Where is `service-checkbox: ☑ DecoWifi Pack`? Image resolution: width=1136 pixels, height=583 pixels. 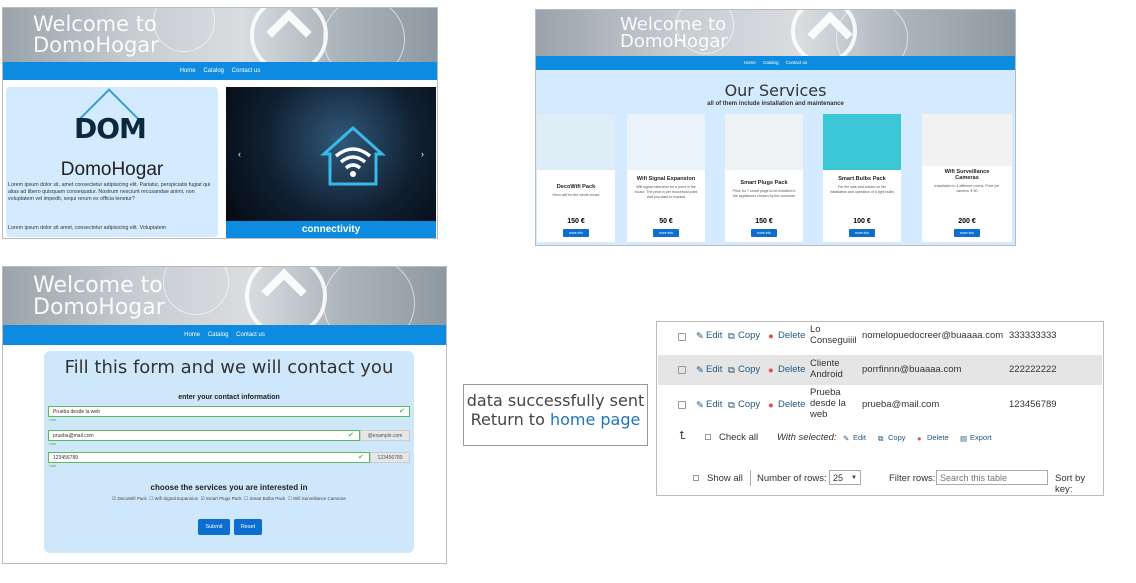 service-checkbox: ☑ DecoWifi Pack is located at coordinates (129, 498).